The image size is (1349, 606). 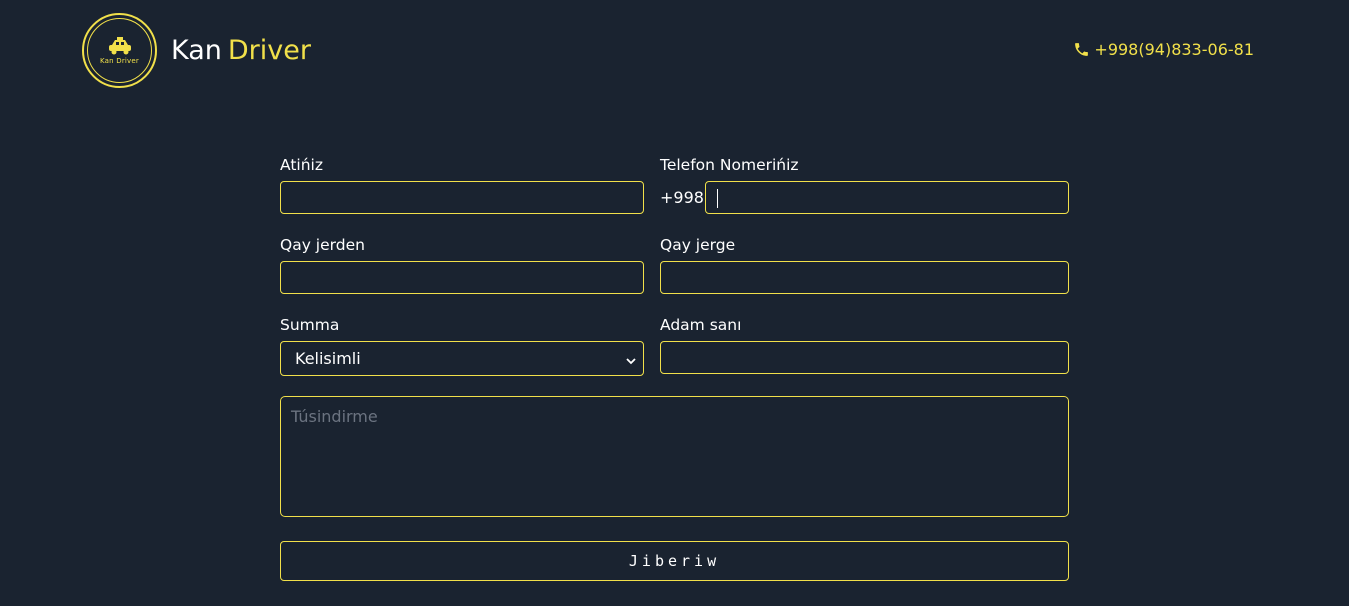 What do you see at coordinates (864, 277) in the screenshot?
I see `to-input` at bounding box center [864, 277].